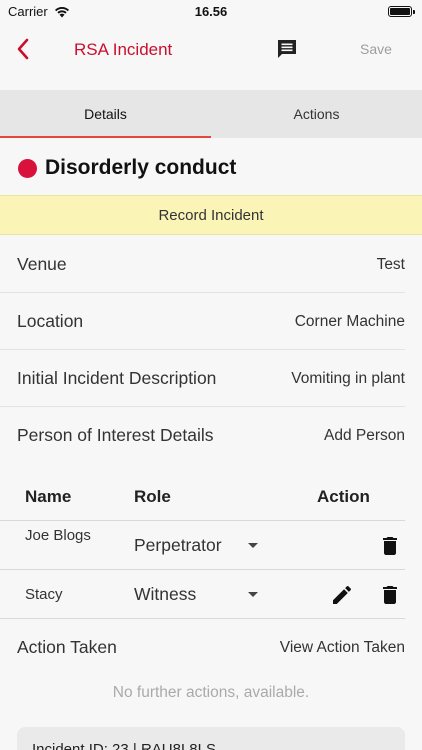 This screenshot has width=422, height=750. Describe the element at coordinates (211, 215) in the screenshot. I see `record-incident-button: Record Incident` at that location.